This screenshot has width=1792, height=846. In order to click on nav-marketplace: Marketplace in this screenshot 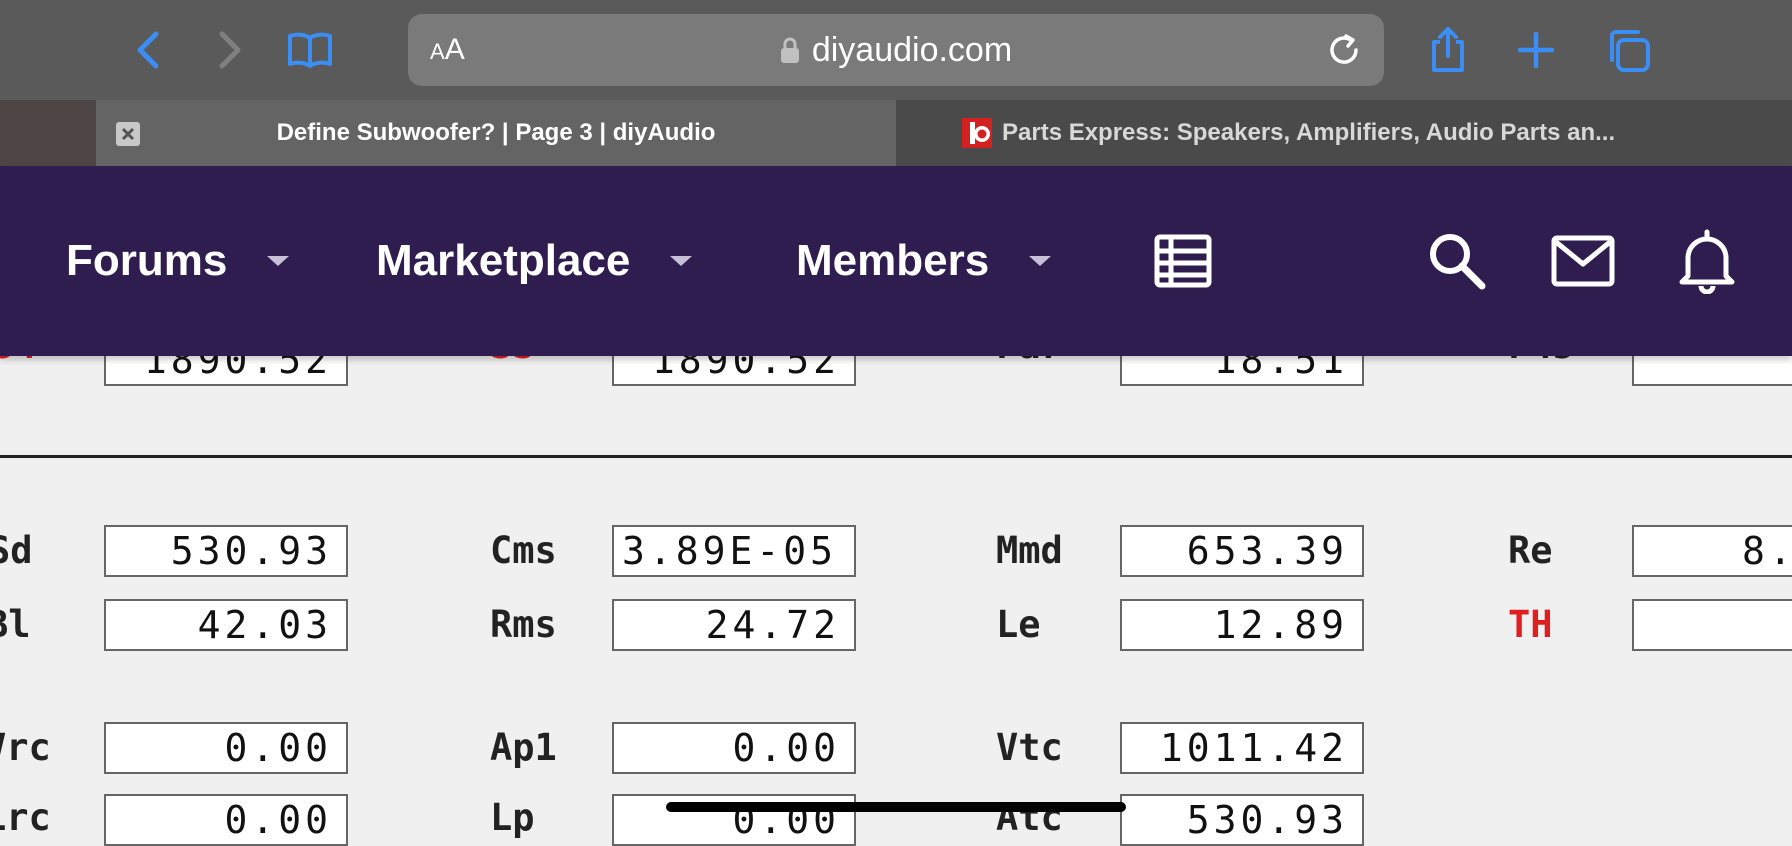, I will do `click(534, 261)`.